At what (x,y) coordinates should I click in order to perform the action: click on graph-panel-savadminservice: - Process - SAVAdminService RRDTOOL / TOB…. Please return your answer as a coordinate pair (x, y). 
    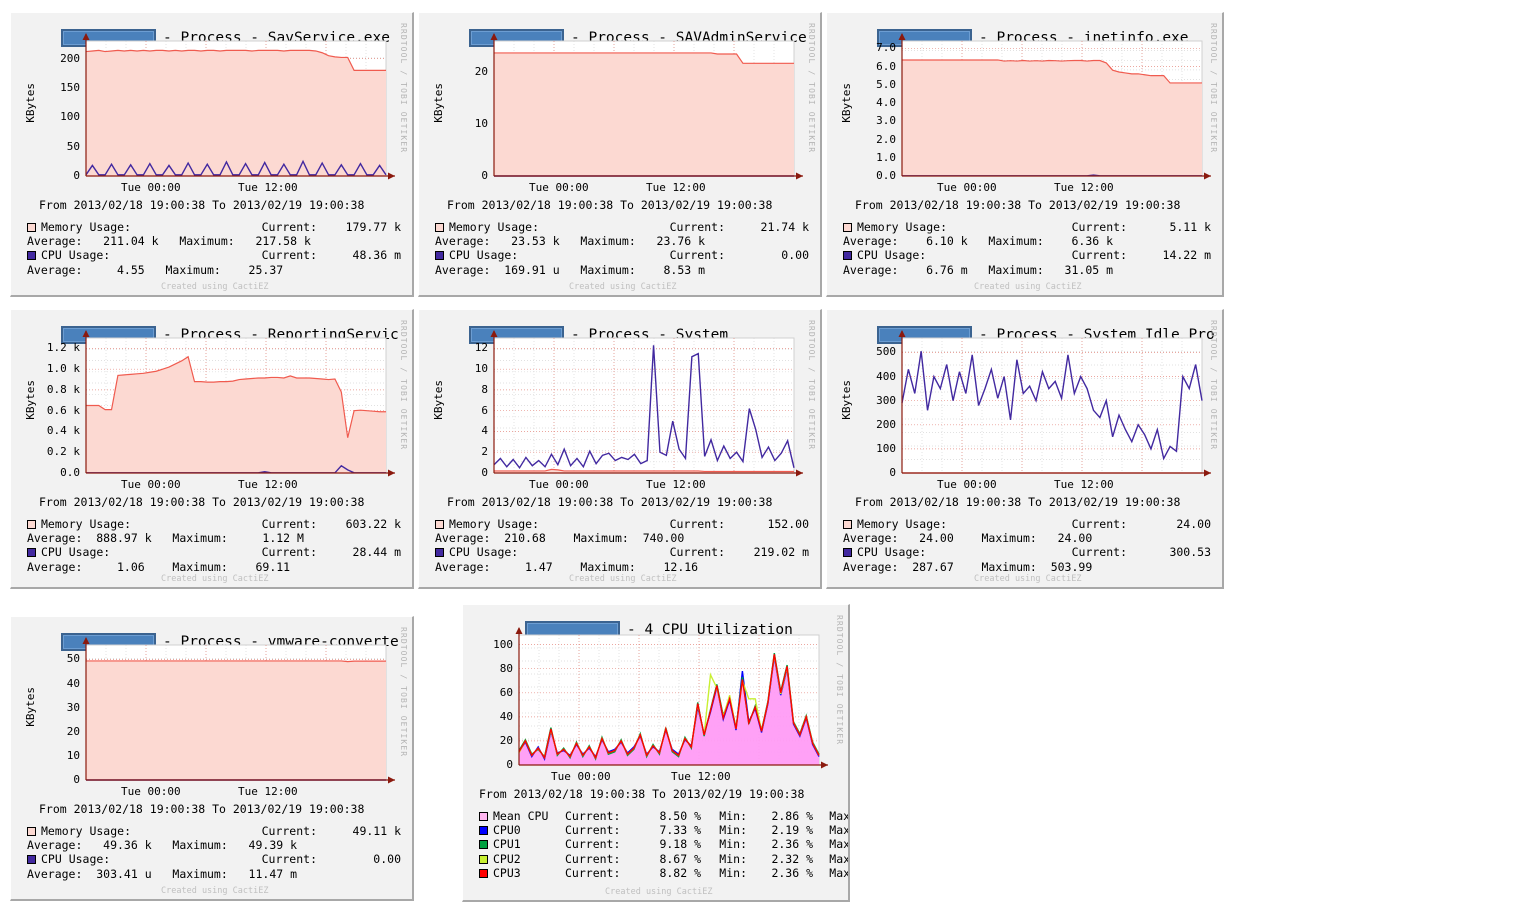
    Looking at the image, I should click on (620, 154).